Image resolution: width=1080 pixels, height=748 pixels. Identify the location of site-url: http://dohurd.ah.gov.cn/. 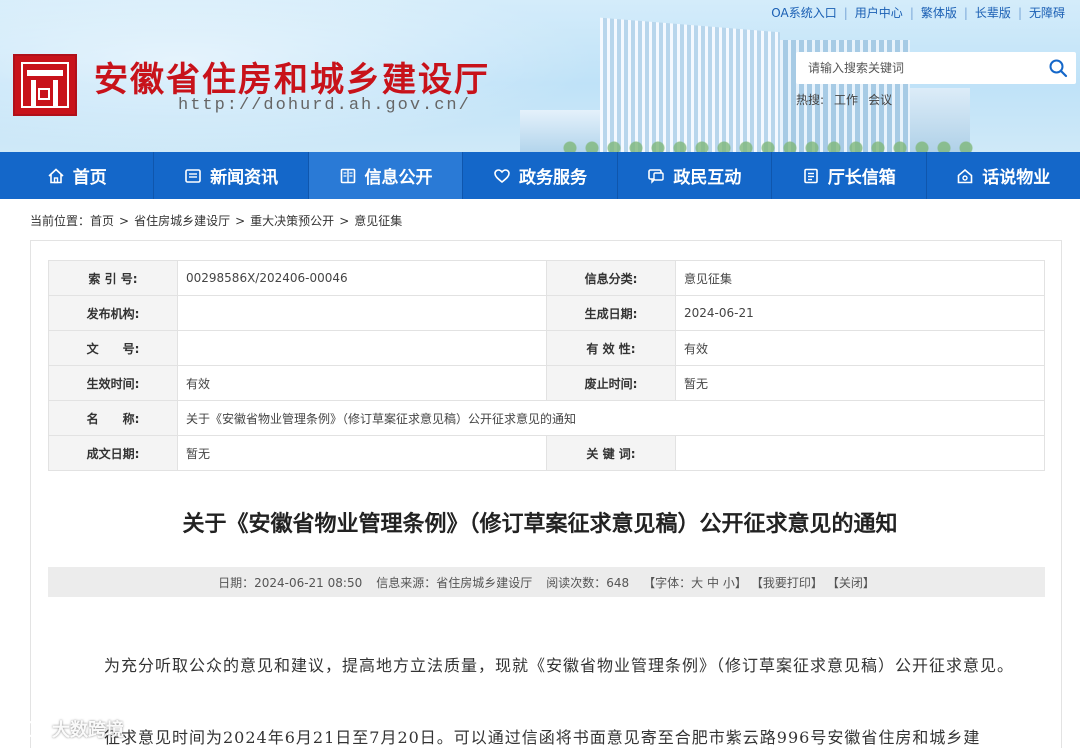
(324, 105).